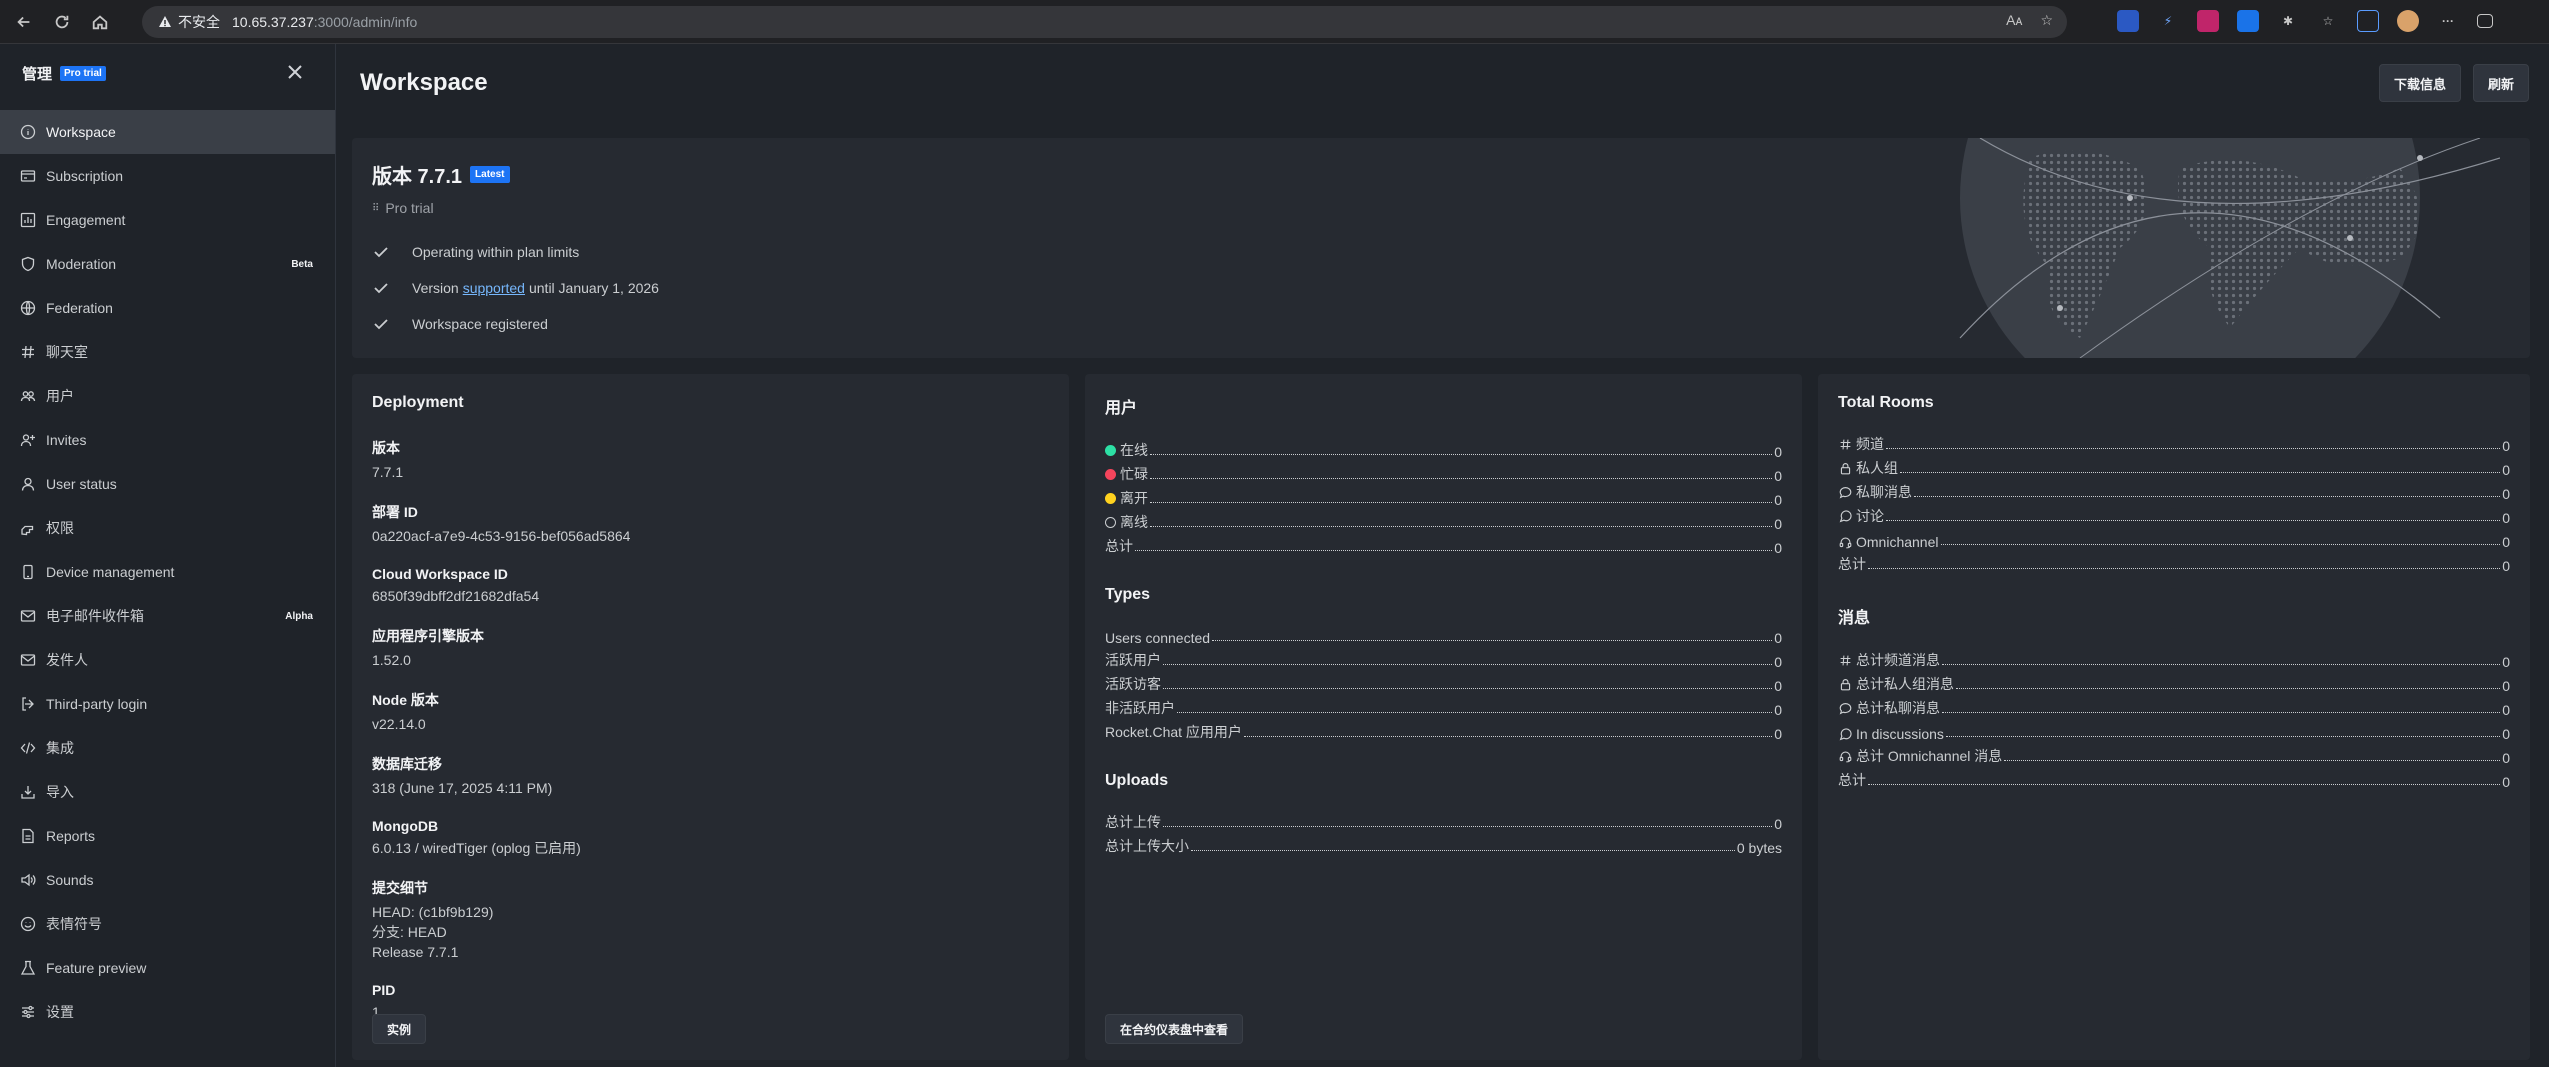  I want to click on security-warning: 不安全, so click(189, 22).